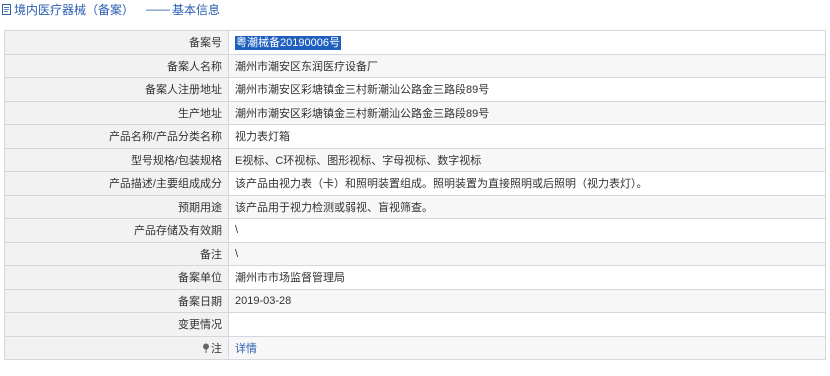  What do you see at coordinates (6, 9) in the screenshot?
I see `document-icon` at bounding box center [6, 9].